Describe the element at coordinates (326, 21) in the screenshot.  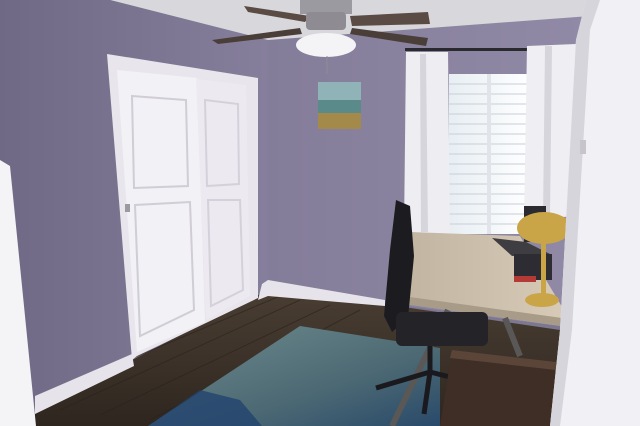
I see `fan-body` at that location.